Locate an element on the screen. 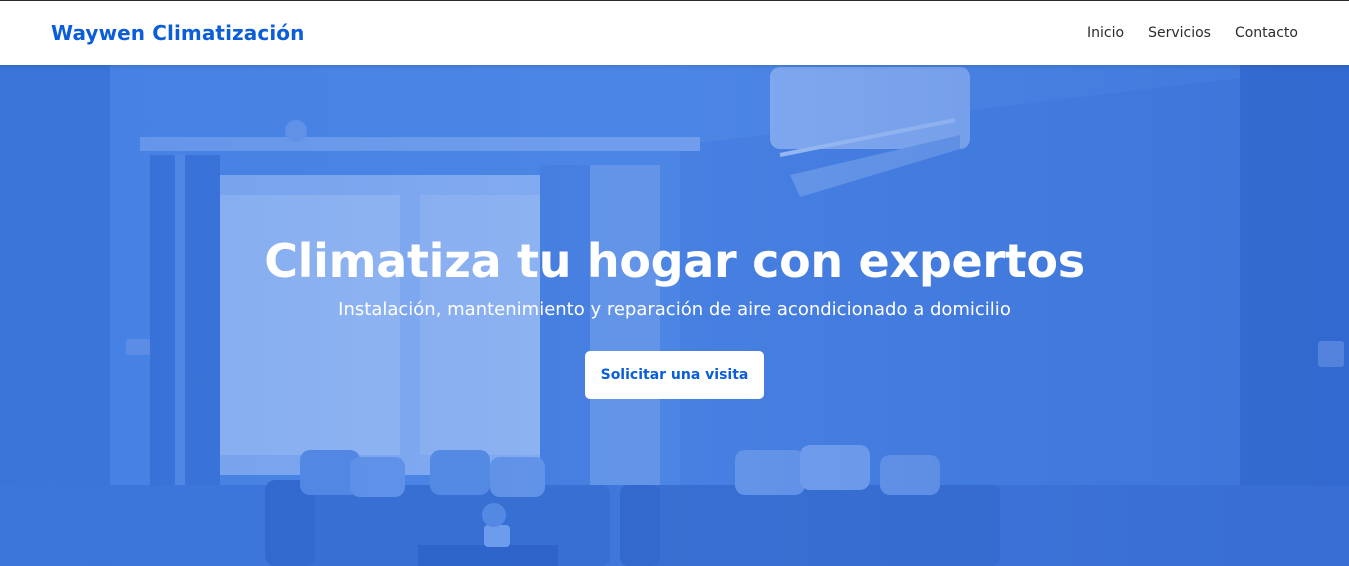 The height and width of the screenshot is (566, 1349). brand-logo-link: Waywen Climatización is located at coordinates (177, 33).